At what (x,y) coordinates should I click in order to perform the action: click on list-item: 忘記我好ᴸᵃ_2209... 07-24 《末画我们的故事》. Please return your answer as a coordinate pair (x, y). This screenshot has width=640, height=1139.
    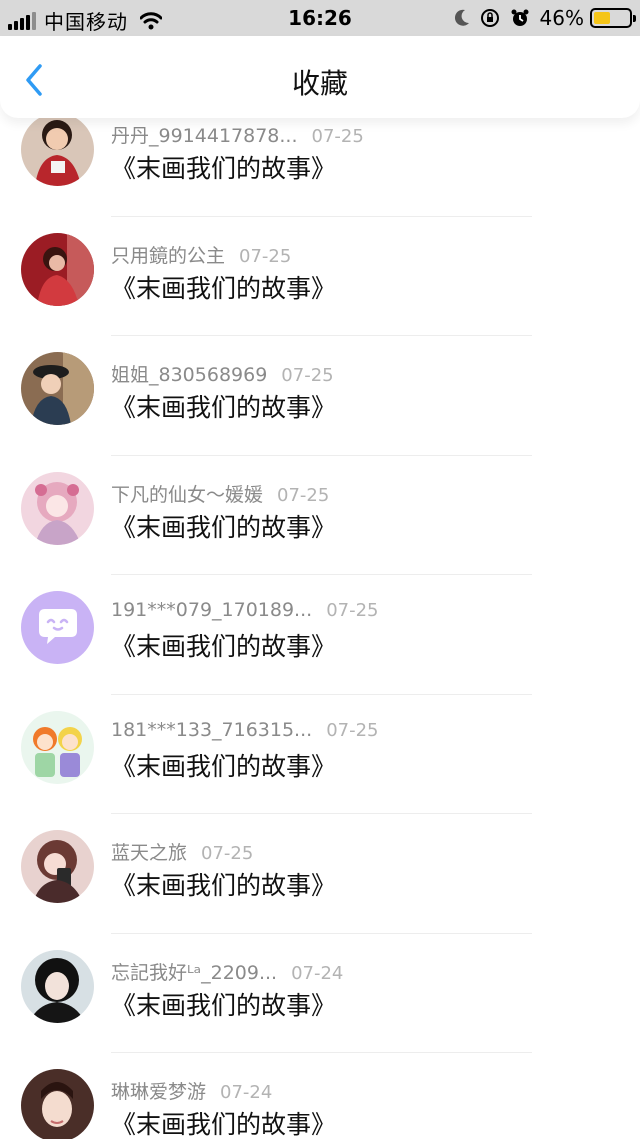
    Looking at the image, I should click on (320, 993).